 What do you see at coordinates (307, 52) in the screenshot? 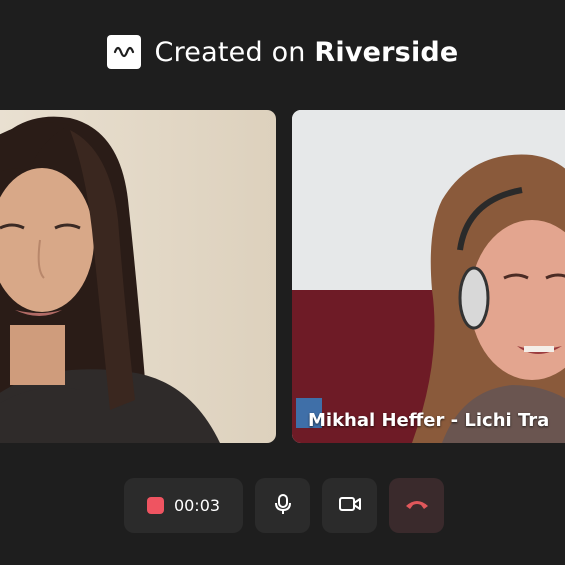
I see `banner-text: Created on Riverside` at bounding box center [307, 52].